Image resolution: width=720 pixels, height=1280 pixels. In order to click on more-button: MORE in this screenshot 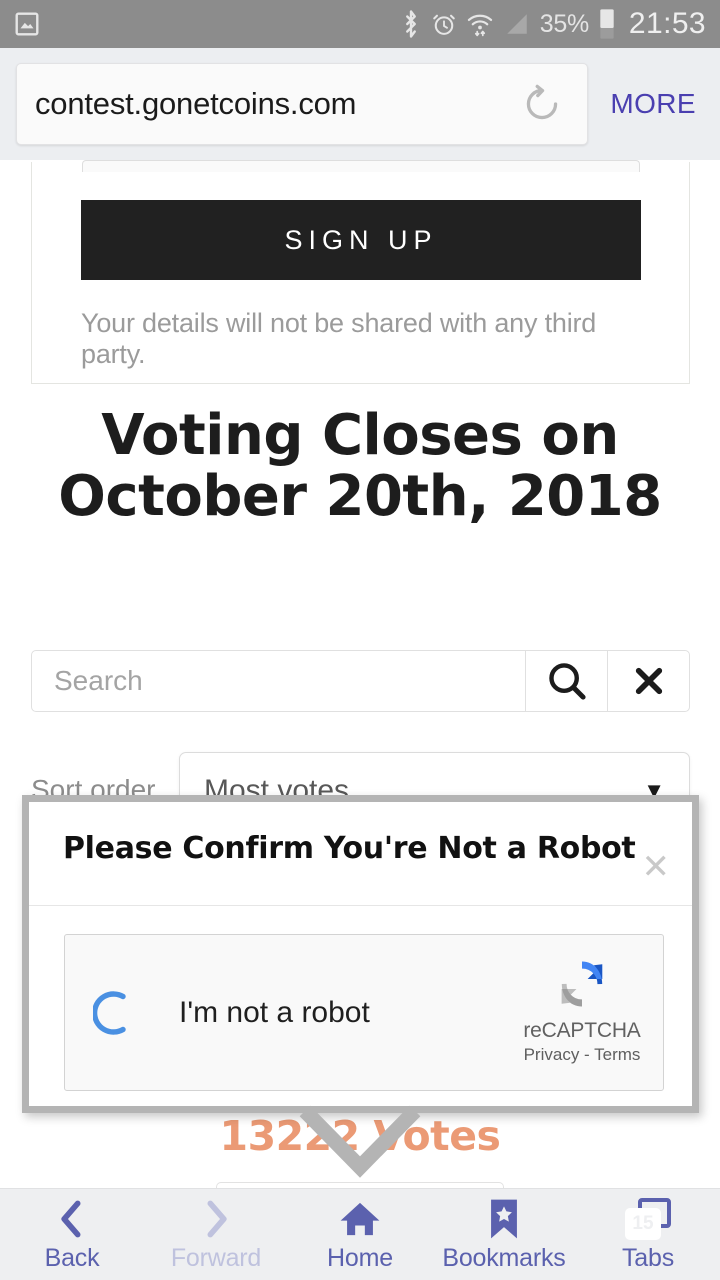, I will do `click(646, 104)`.